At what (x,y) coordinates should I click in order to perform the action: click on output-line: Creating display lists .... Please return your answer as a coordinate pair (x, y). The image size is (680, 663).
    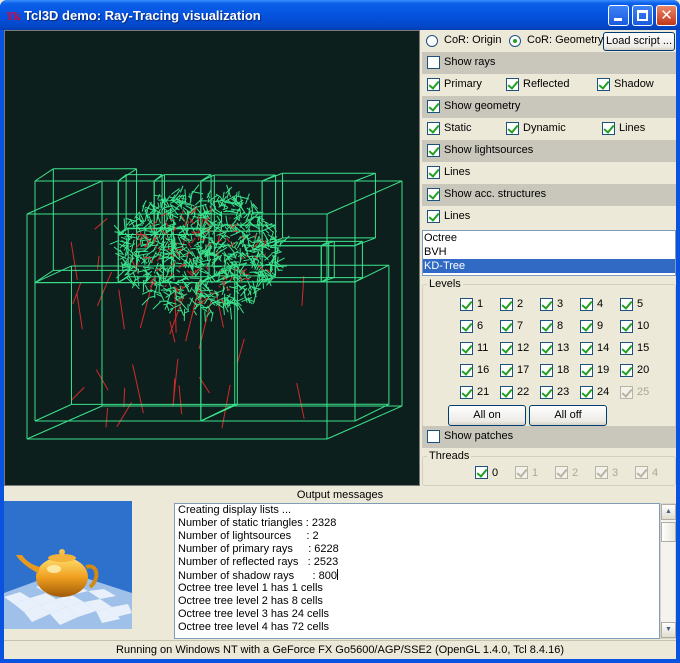
    Looking at the image, I should click on (417, 510).